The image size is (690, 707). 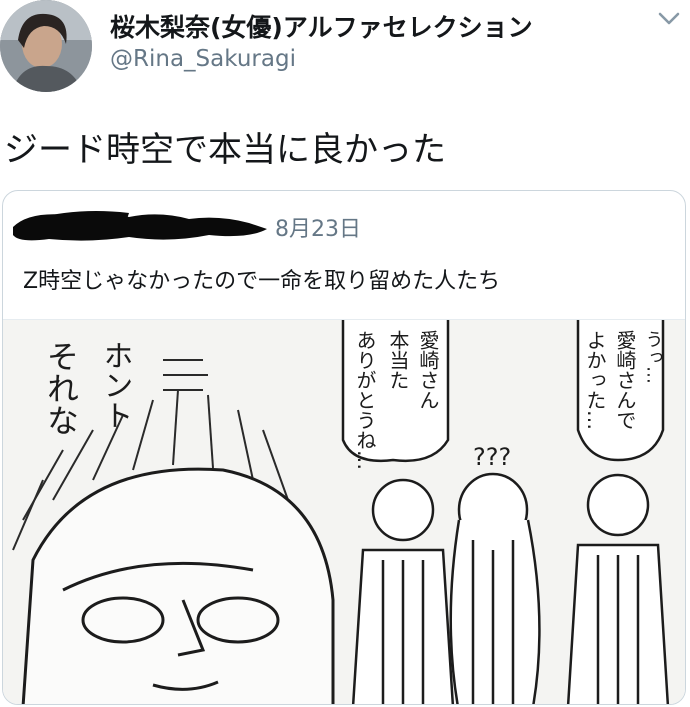 I want to click on manga-question-marks: ???, so click(x=492, y=457).